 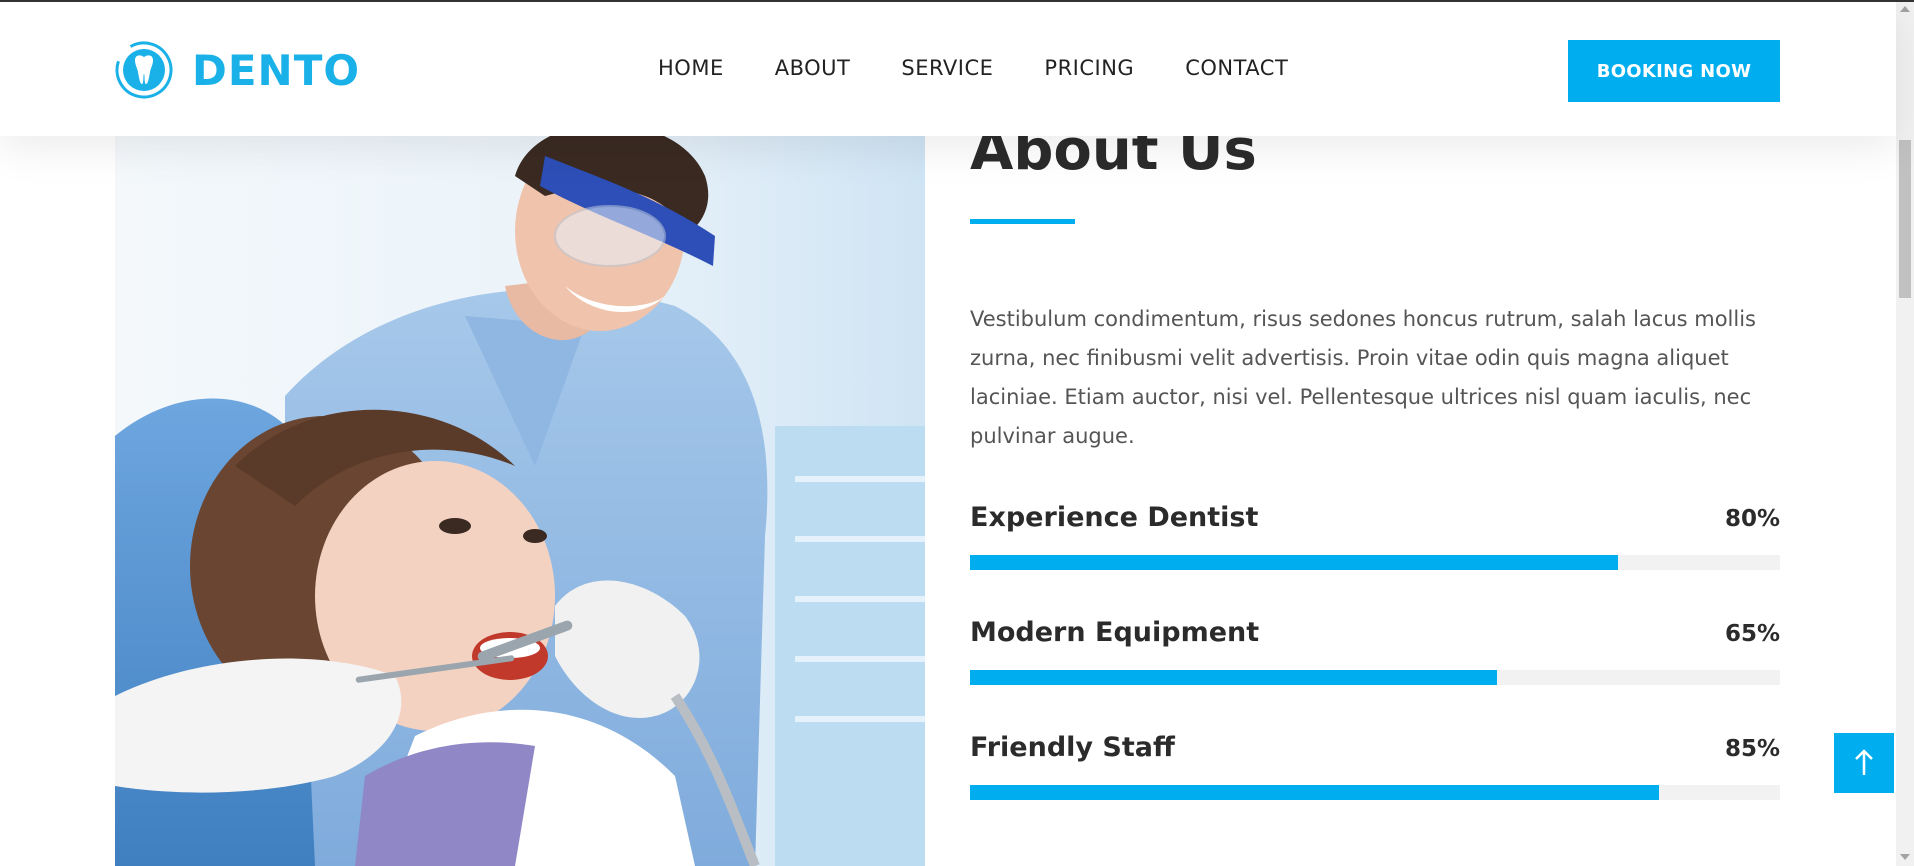 I want to click on nav-item-about: ABOUT, so click(x=813, y=68).